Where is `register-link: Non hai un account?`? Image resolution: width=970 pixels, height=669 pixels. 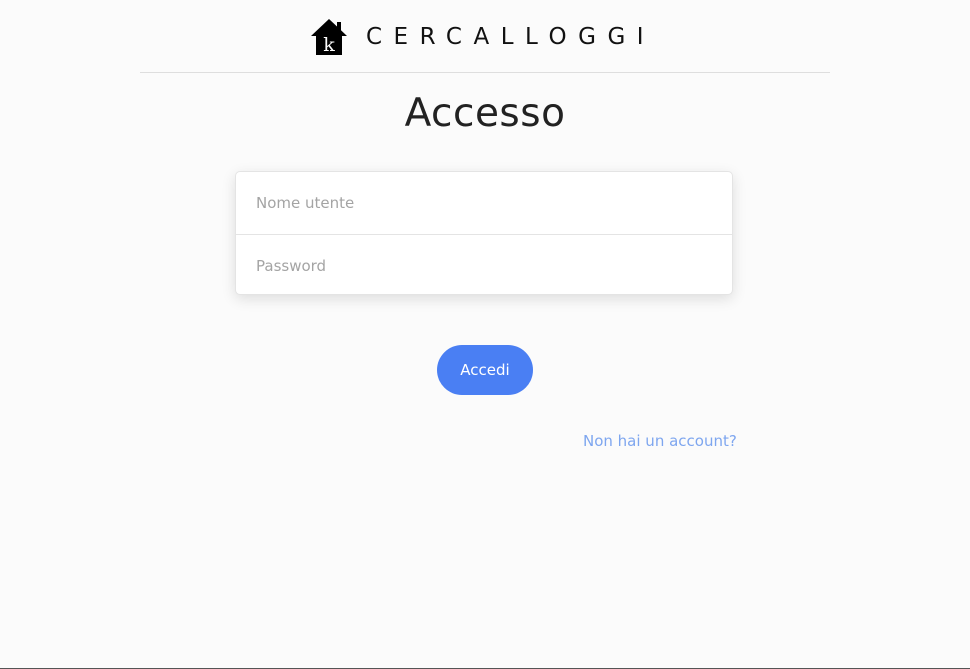
register-link: Non hai un account? is located at coordinates (660, 441).